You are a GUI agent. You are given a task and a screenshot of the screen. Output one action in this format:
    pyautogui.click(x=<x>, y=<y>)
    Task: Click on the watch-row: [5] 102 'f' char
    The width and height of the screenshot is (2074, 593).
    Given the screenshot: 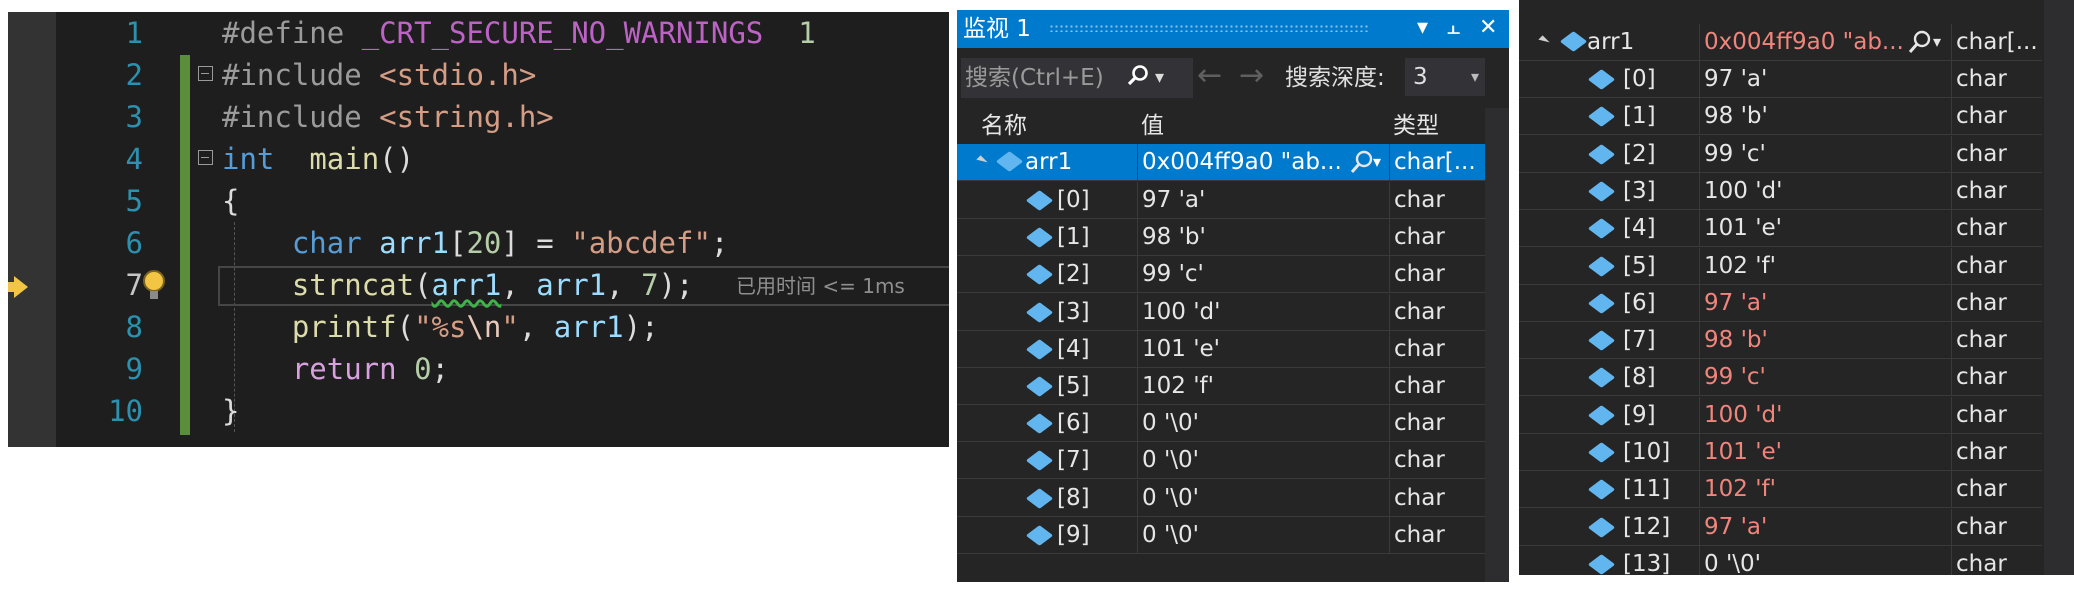 What is the action you would take?
    pyautogui.click(x=1221, y=386)
    